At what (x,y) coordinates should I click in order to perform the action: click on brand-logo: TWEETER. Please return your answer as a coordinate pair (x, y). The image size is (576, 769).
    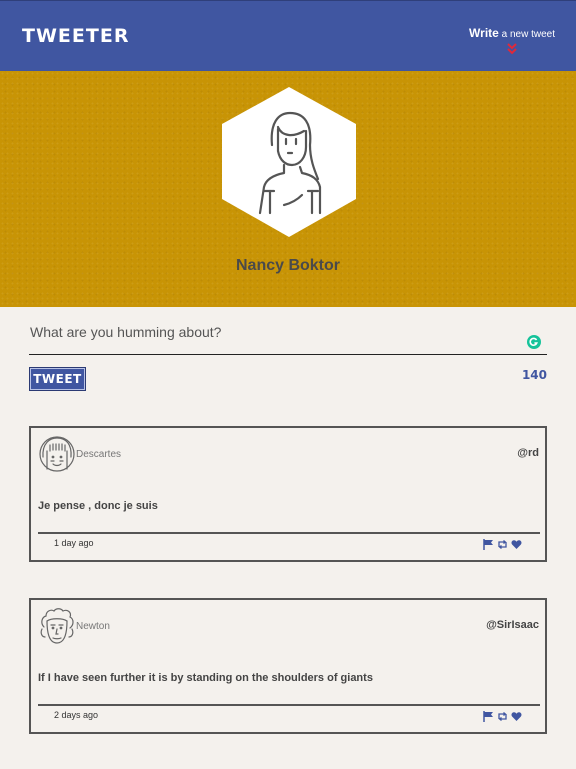
    Looking at the image, I should click on (76, 36).